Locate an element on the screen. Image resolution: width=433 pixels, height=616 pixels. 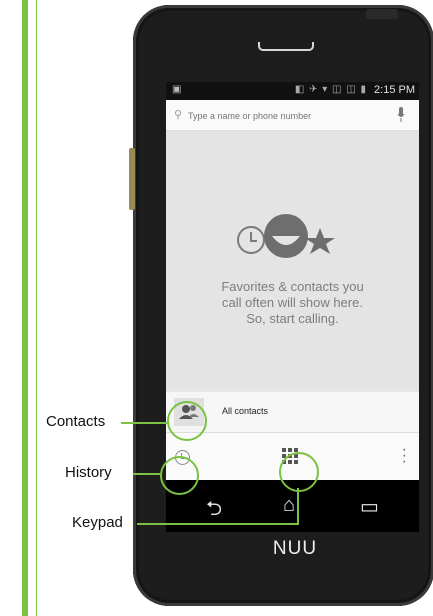
search-bar: ⚲ is located at coordinates (292, 115).